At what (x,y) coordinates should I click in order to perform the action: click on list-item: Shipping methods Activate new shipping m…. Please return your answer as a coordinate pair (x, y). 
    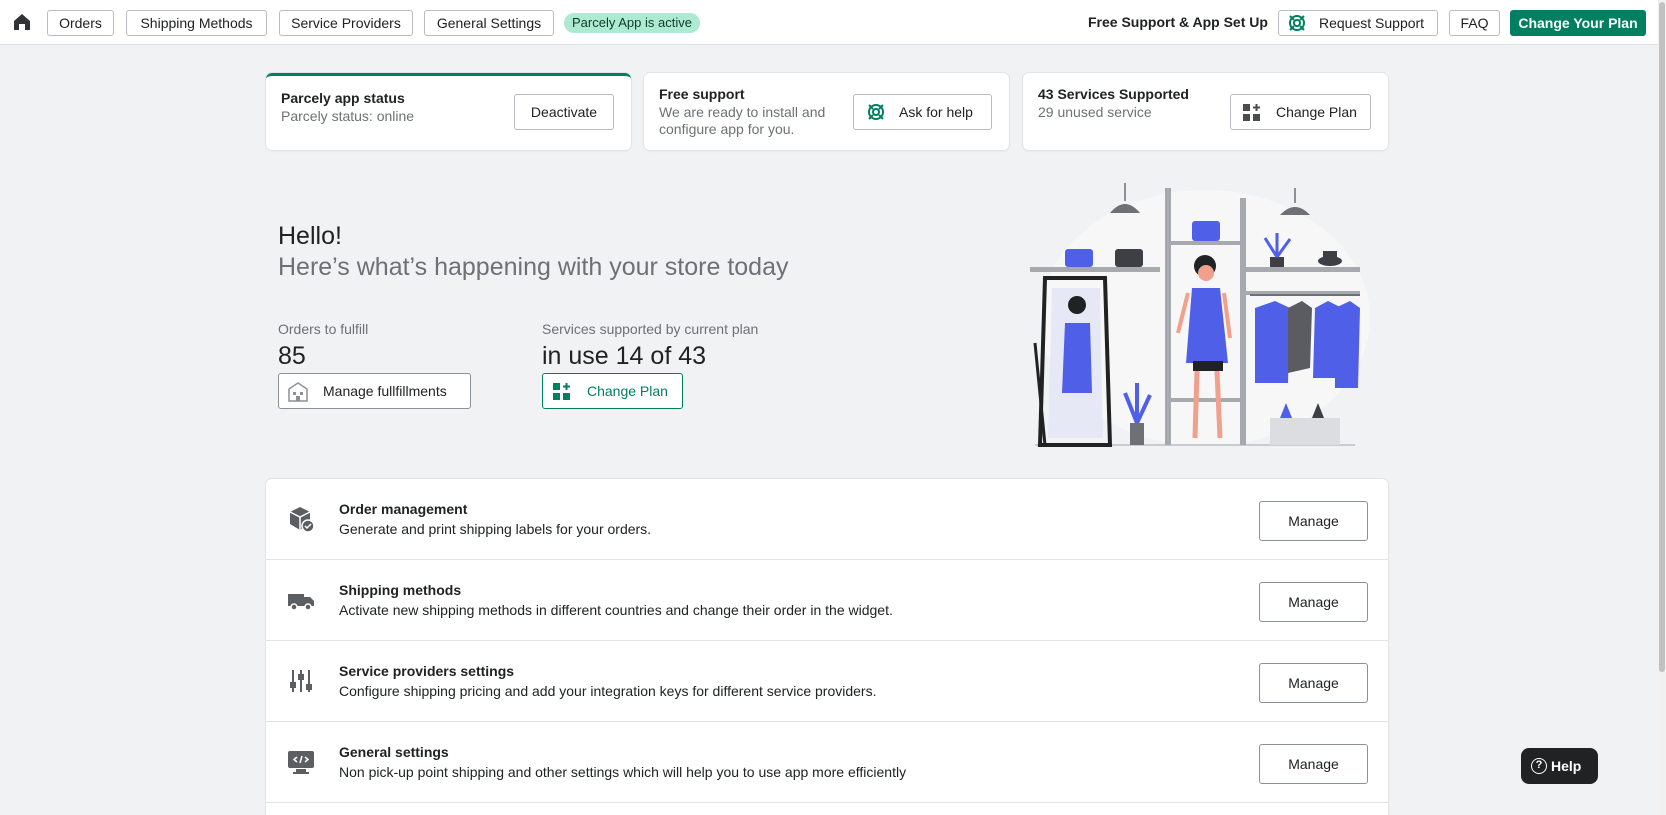
    Looking at the image, I should click on (827, 600).